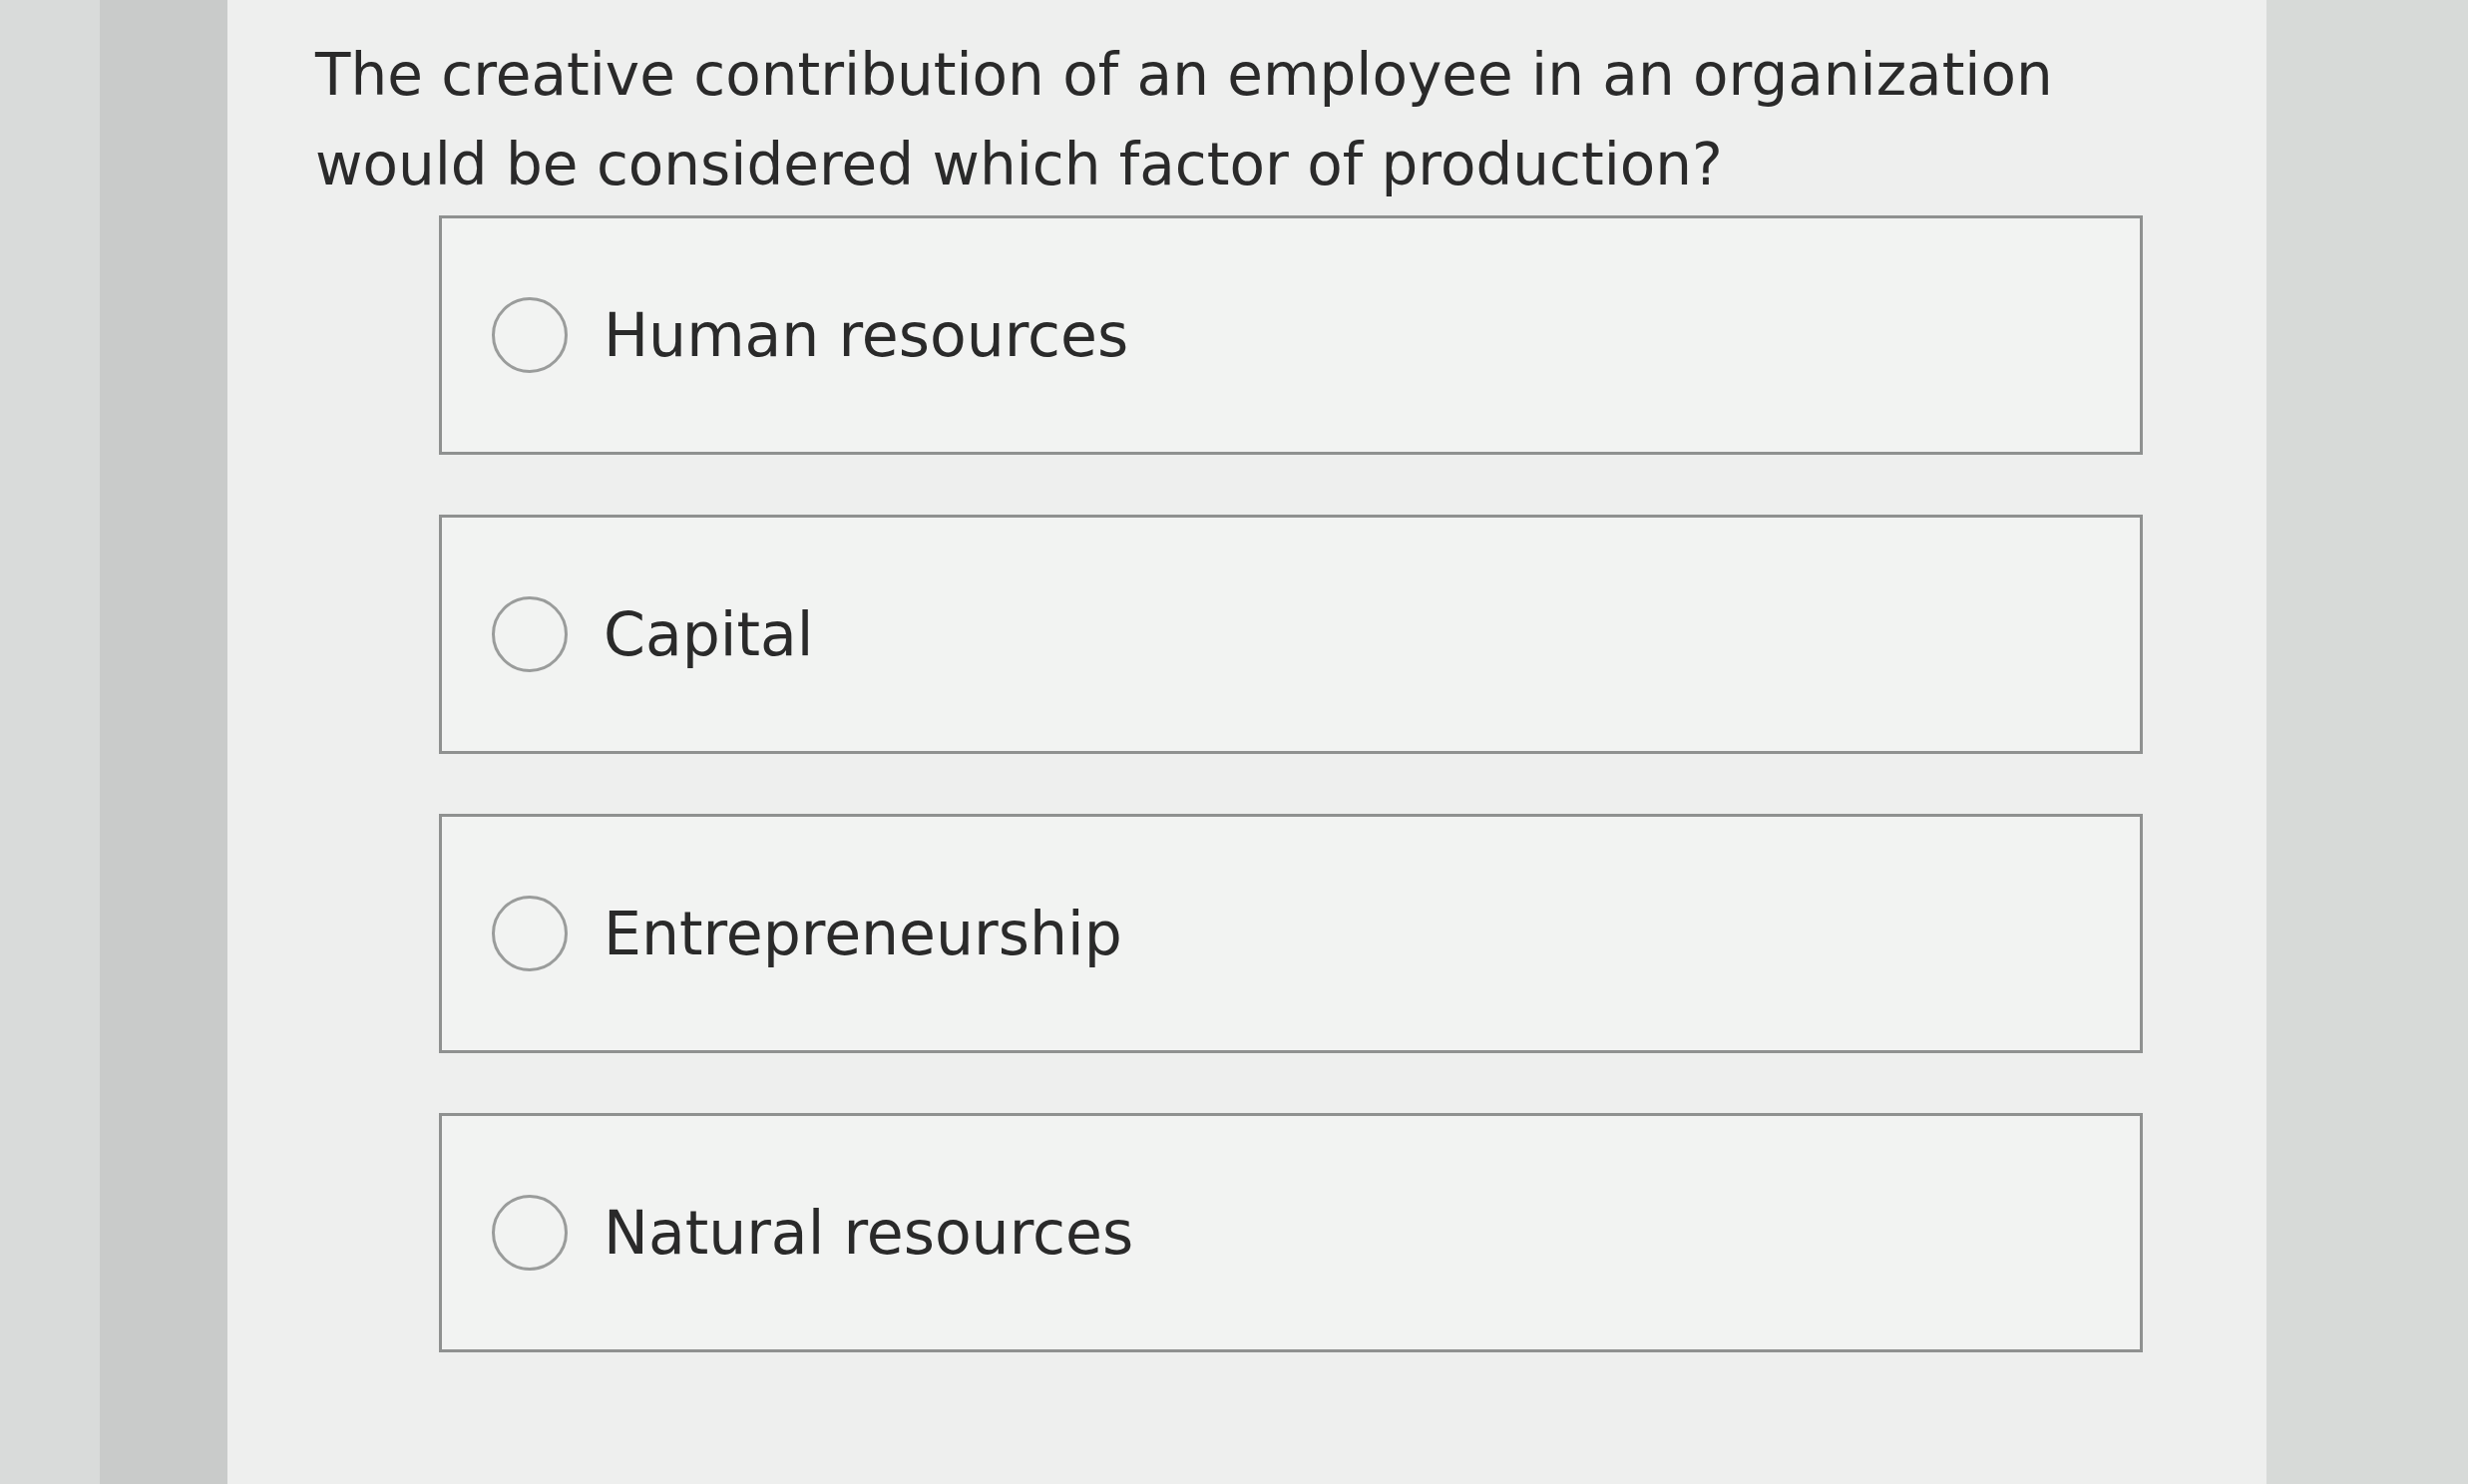 The image size is (2468, 1484). What do you see at coordinates (866, 335) in the screenshot?
I see `option-label: Human resources` at bounding box center [866, 335].